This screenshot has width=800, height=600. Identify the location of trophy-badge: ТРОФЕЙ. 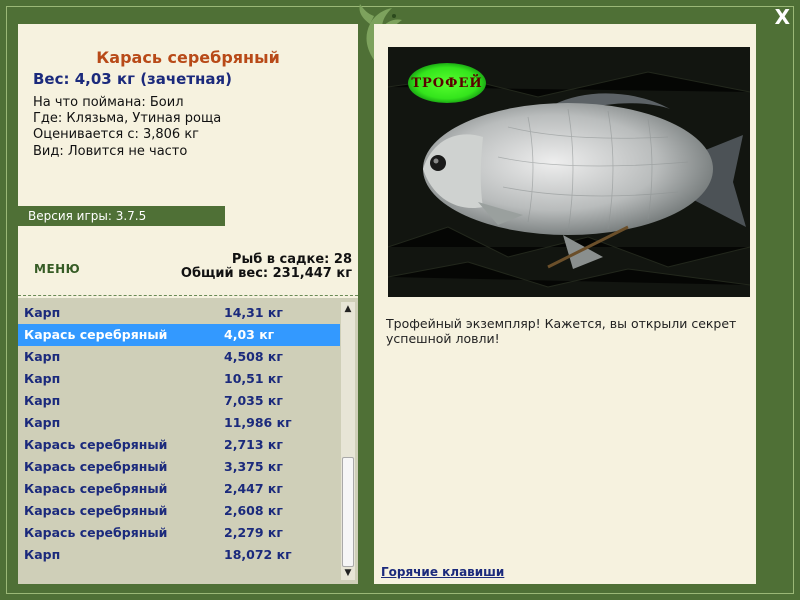
(447, 83).